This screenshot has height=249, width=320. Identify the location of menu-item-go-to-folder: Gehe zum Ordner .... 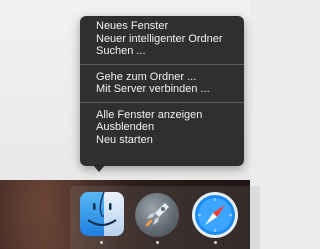
(162, 77).